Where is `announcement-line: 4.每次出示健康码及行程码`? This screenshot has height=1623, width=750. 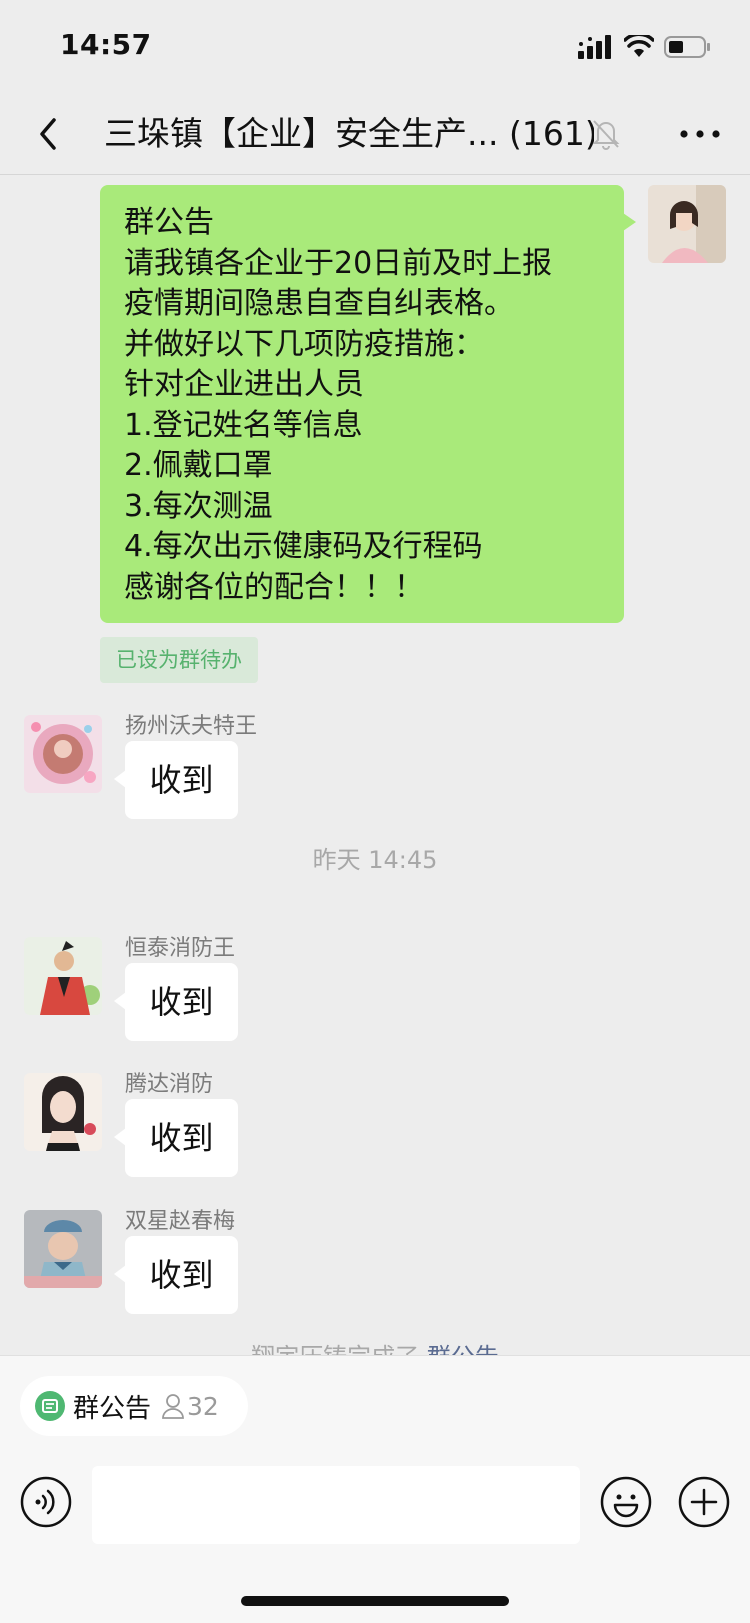
announcement-line: 4.每次出示健康码及行程码 is located at coordinates (303, 546).